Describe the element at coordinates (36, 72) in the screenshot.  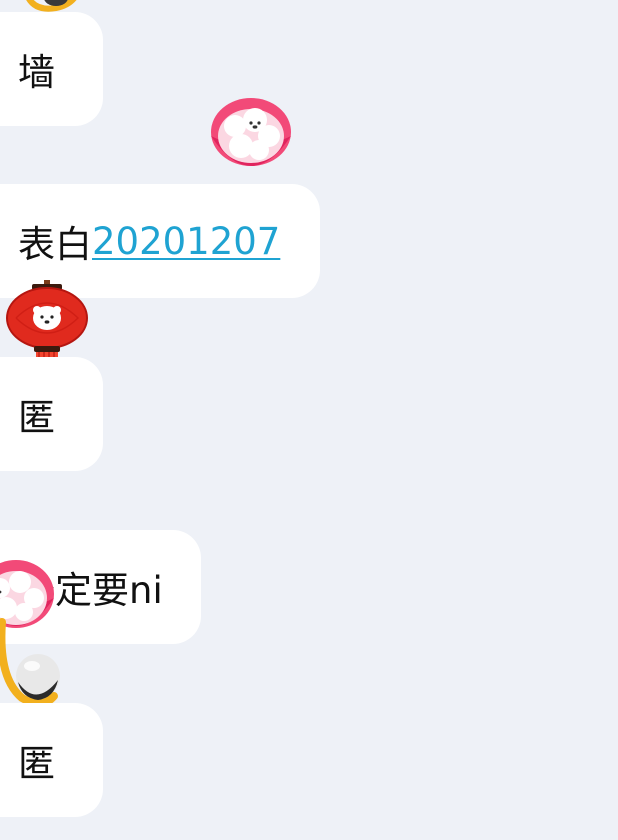
I see `message-text: 墙` at that location.